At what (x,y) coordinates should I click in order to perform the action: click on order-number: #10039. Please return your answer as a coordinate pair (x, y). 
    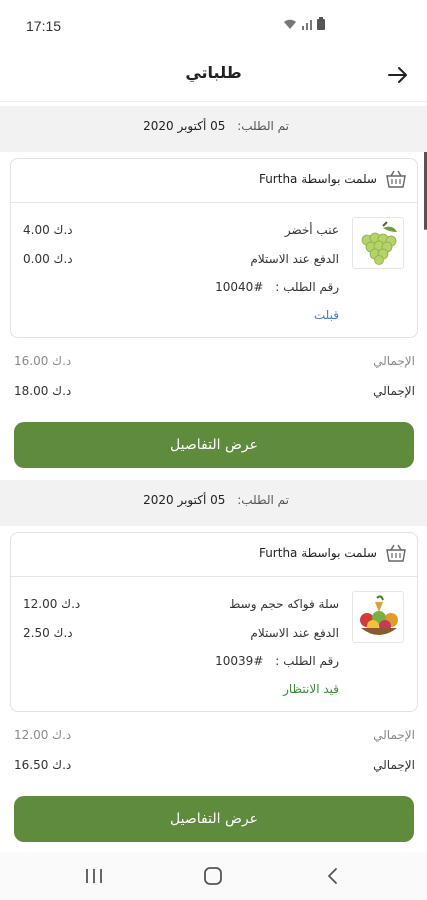
    Looking at the image, I should click on (239, 661).